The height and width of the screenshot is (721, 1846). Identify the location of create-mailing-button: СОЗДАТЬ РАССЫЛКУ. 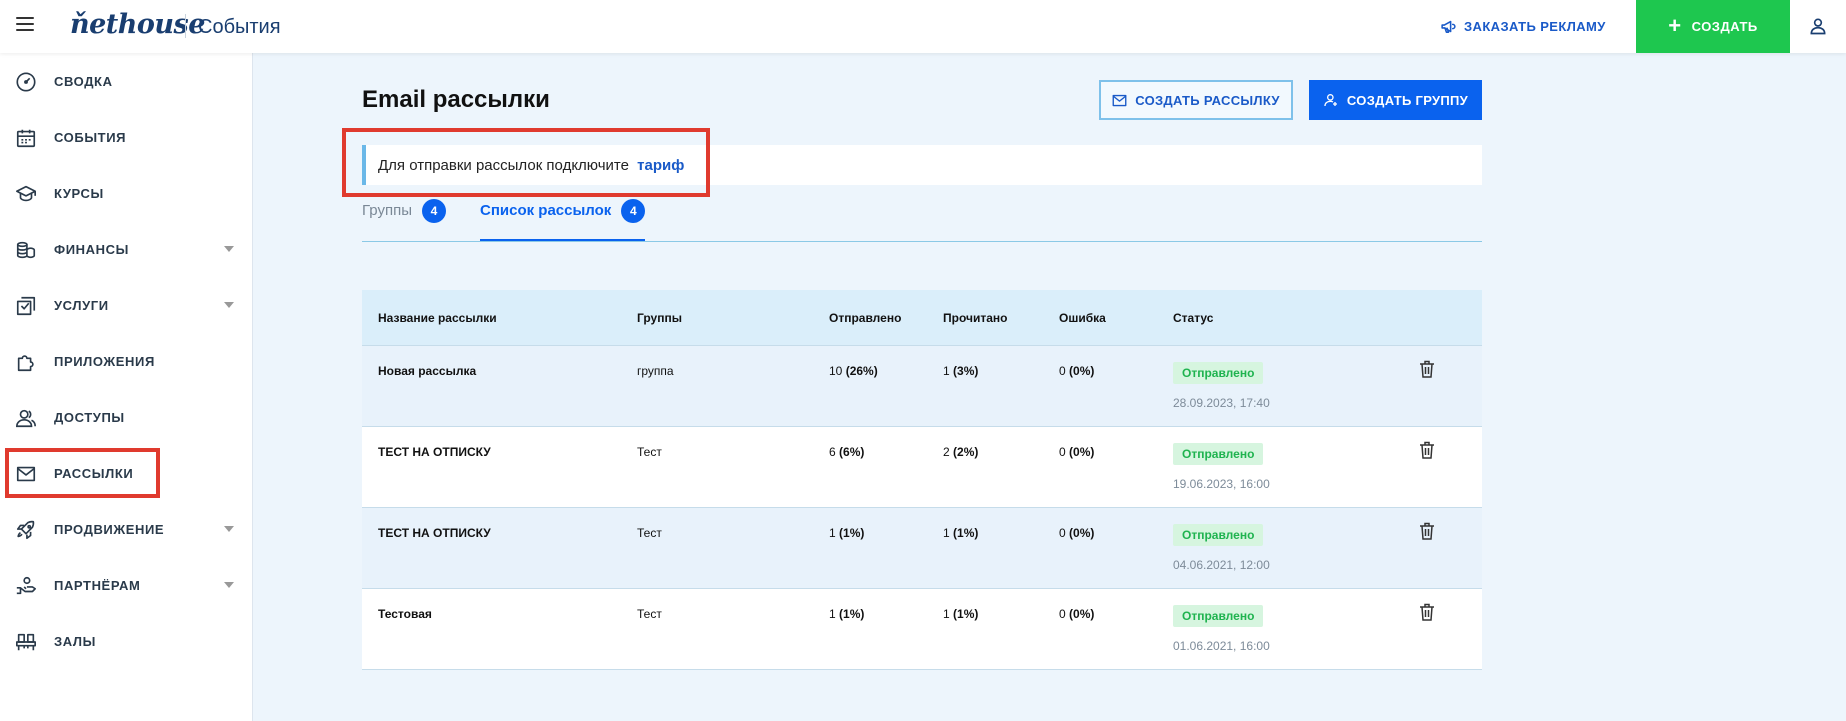
(1196, 100).